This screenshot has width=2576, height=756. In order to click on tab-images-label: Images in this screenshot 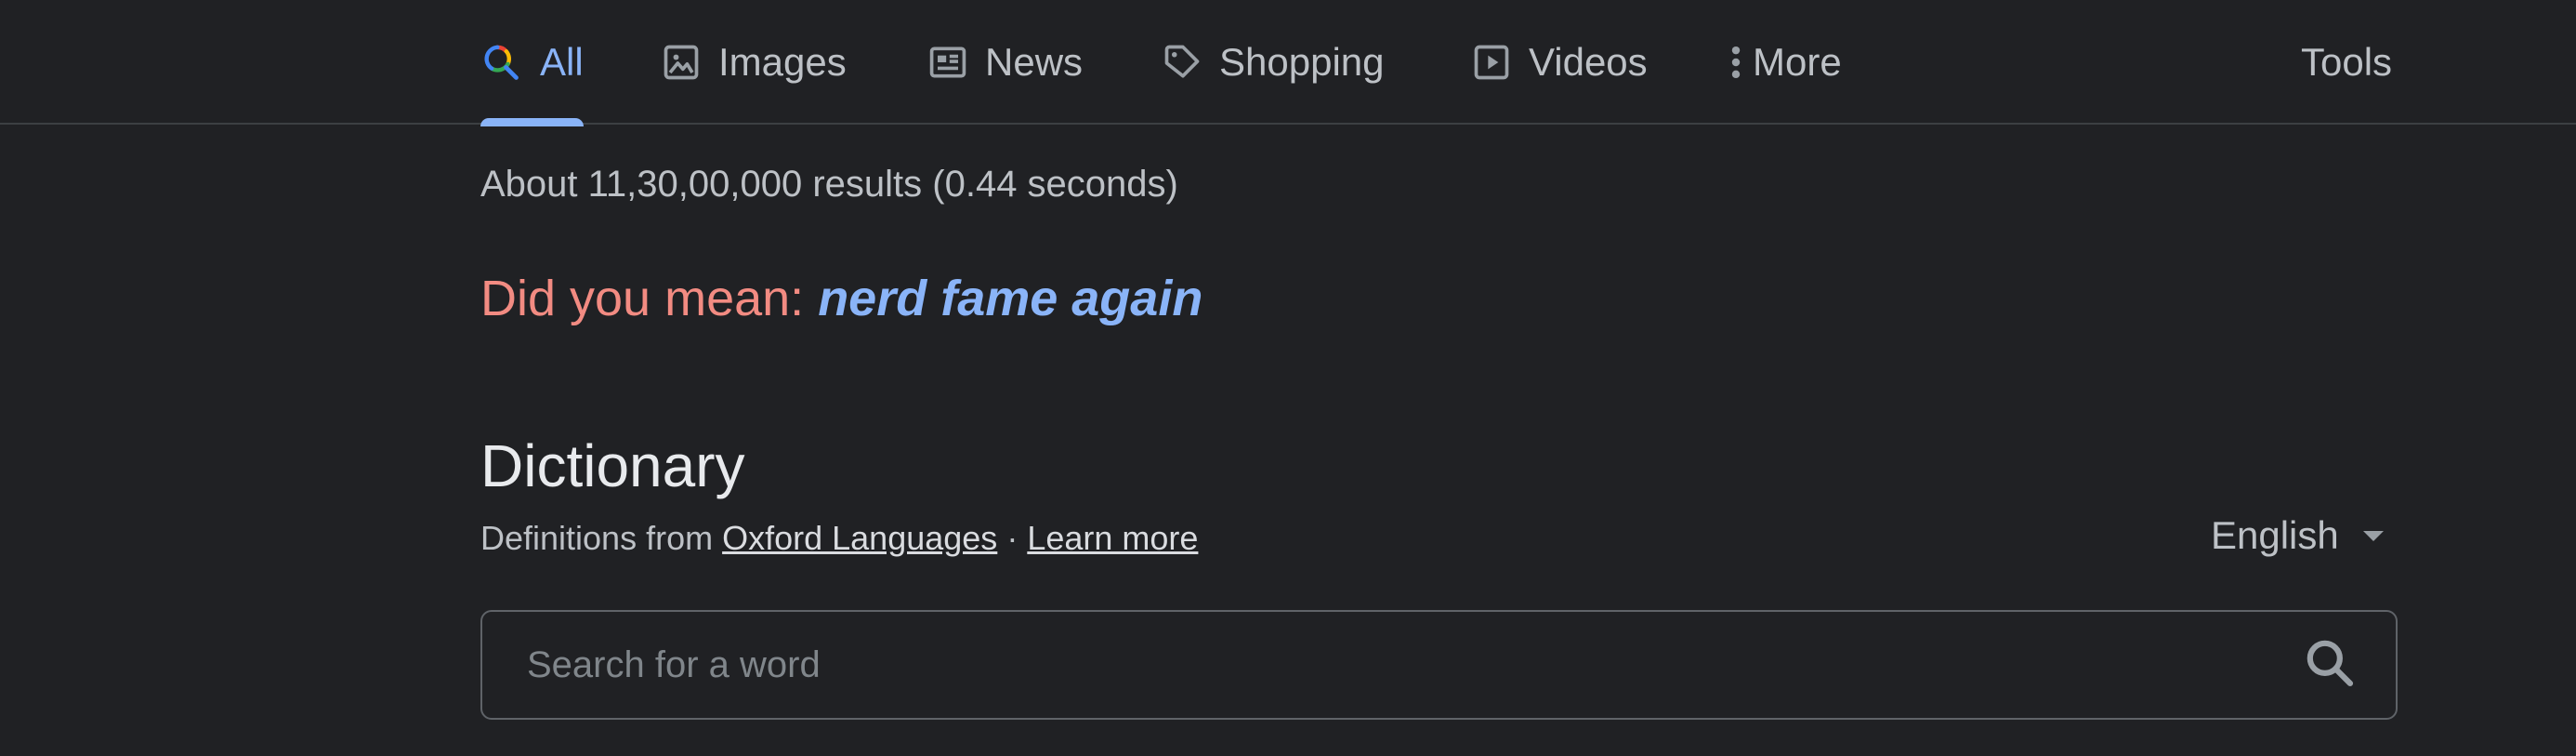, I will do `click(782, 62)`.